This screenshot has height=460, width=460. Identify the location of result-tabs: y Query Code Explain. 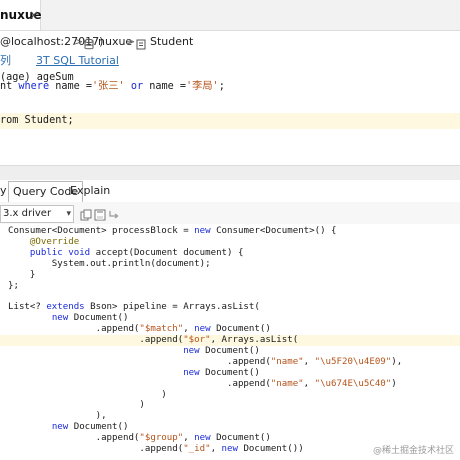
(230, 192).